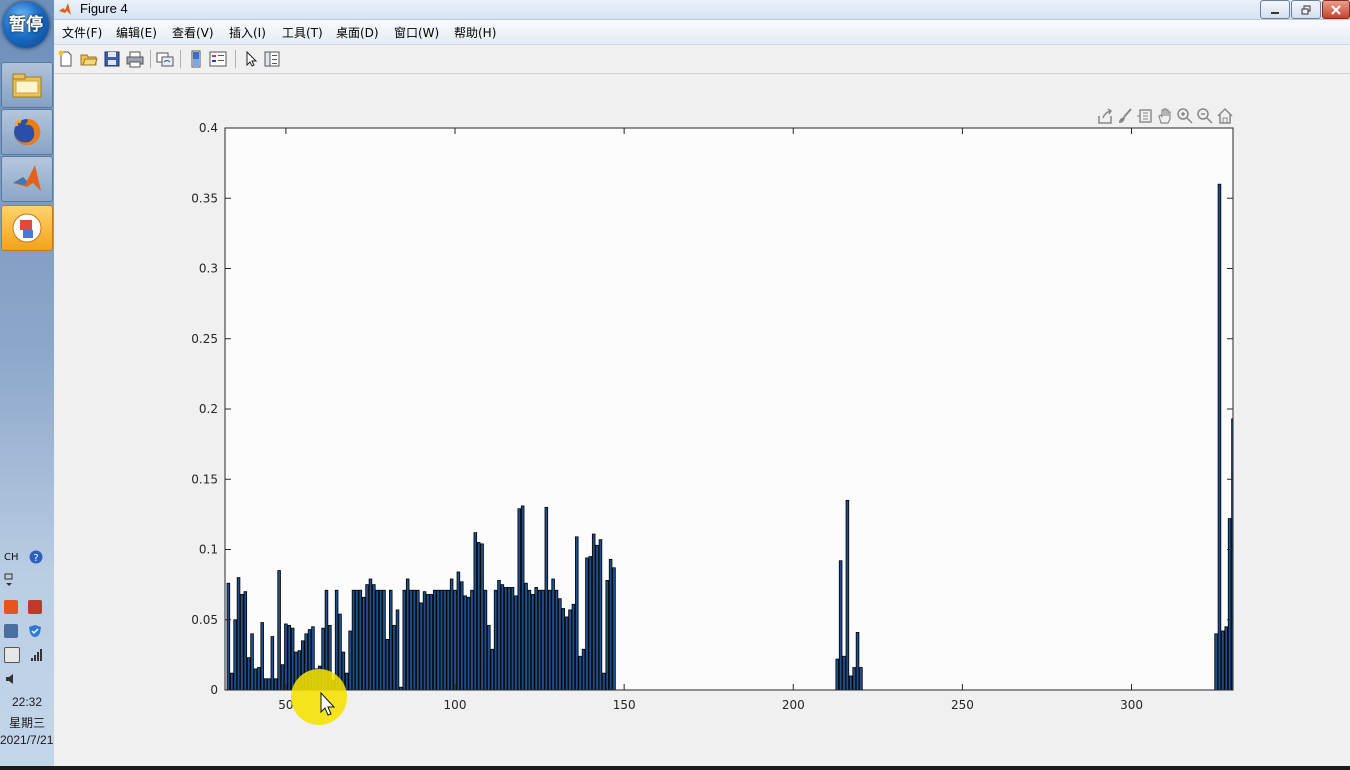 Image resolution: width=1350 pixels, height=770 pixels. What do you see at coordinates (104, 8) in the screenshot?
I see `window-title: Figure 4` at bounding box center [104, 8].